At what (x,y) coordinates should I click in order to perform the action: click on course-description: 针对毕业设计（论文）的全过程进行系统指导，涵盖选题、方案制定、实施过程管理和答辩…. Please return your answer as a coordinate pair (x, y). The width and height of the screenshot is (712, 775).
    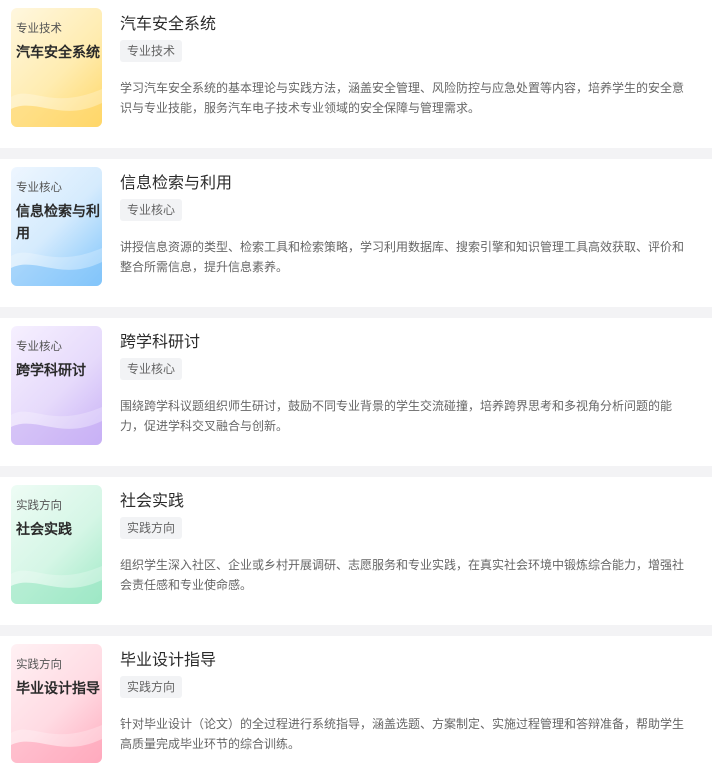
    Looking at the image, I should click on (402, 734).